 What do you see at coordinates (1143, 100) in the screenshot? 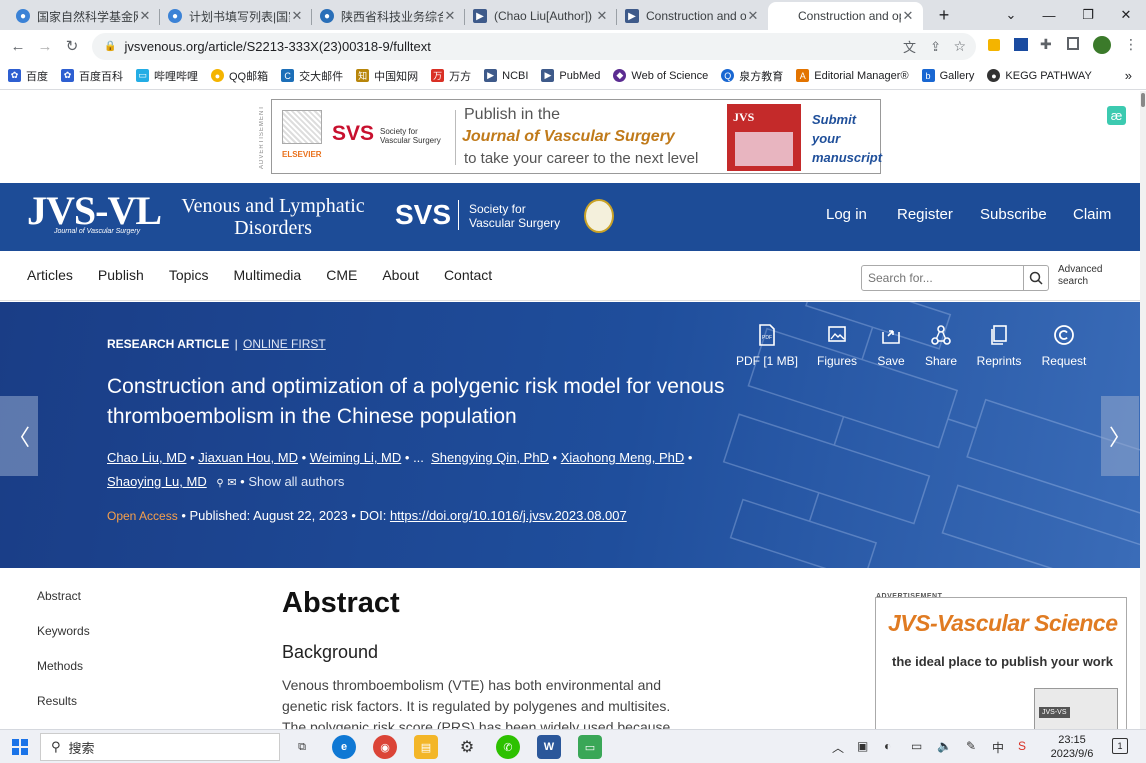
I see `scrollbar-thumb` at bounding box center [1143, 100].